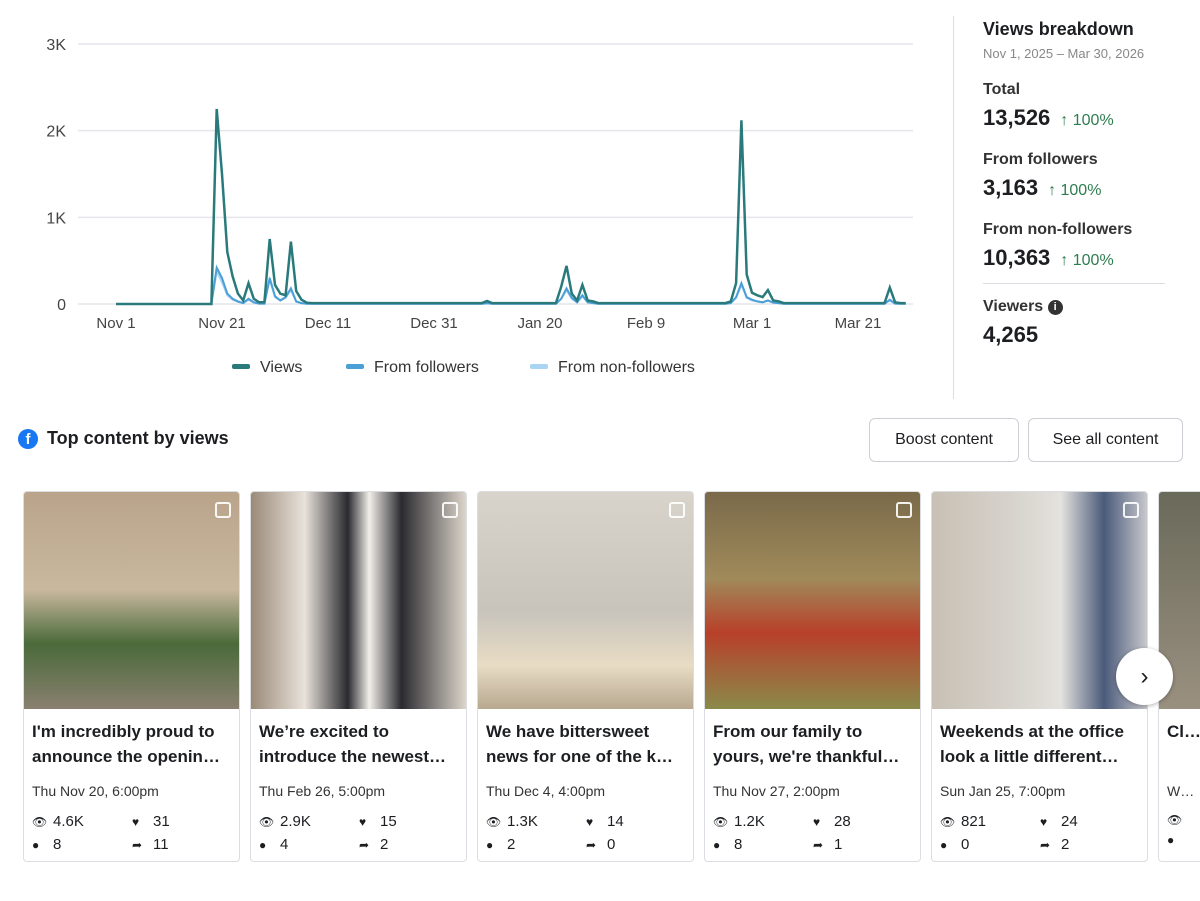 This screenshot has height=901, width=1200. Describe the element at coordinates (426, 367) in the screenshot. I see `legend-label: From followers` at that location.